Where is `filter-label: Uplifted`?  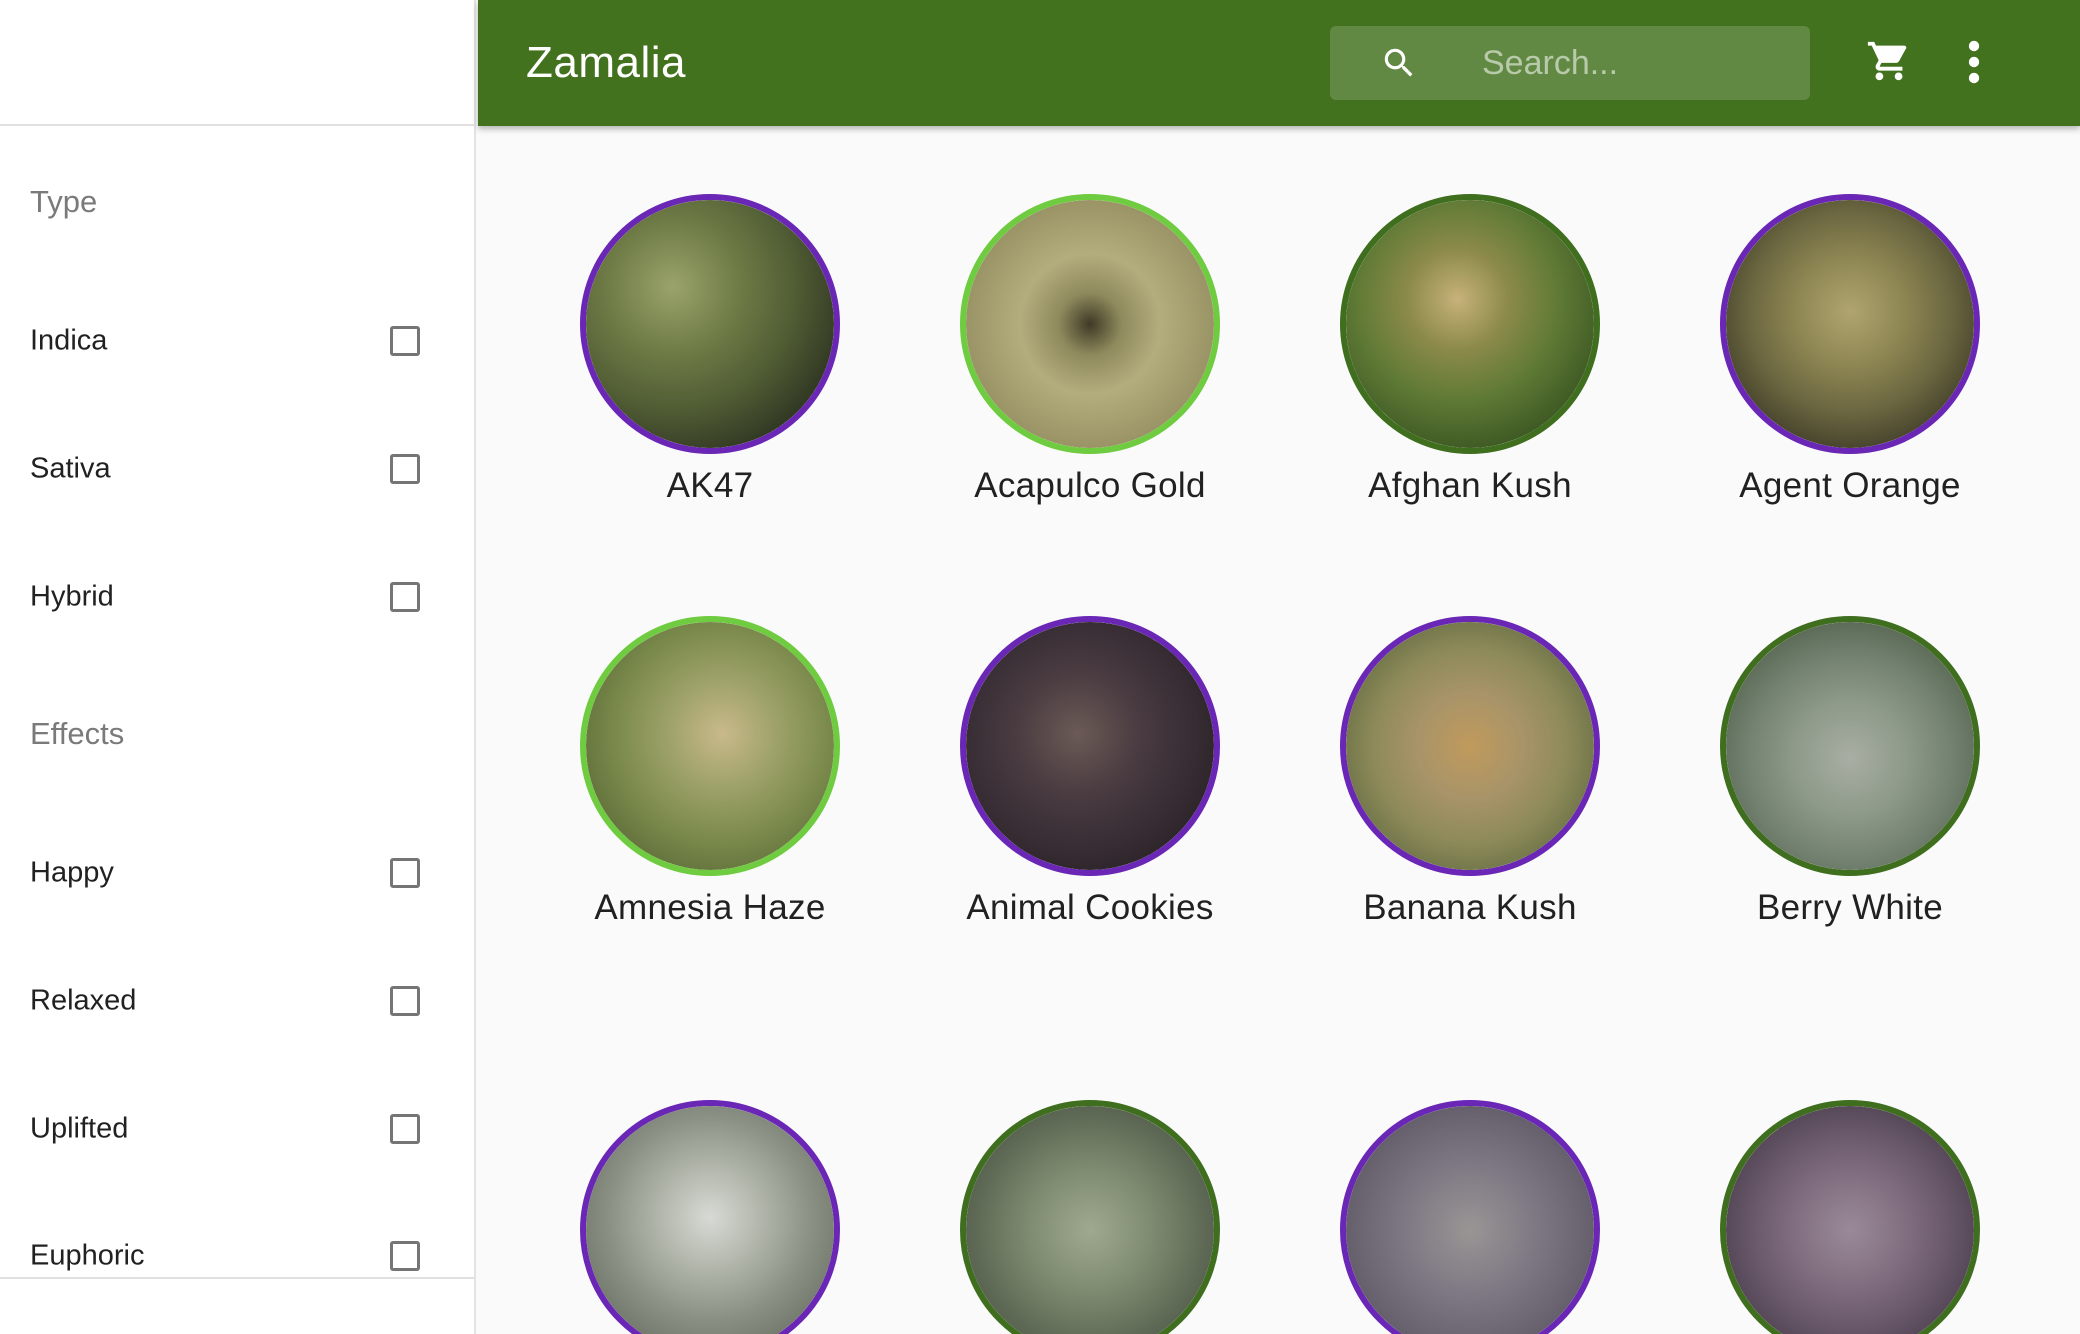 filter-label: Uplifted is located at coordinates (79, 1128).